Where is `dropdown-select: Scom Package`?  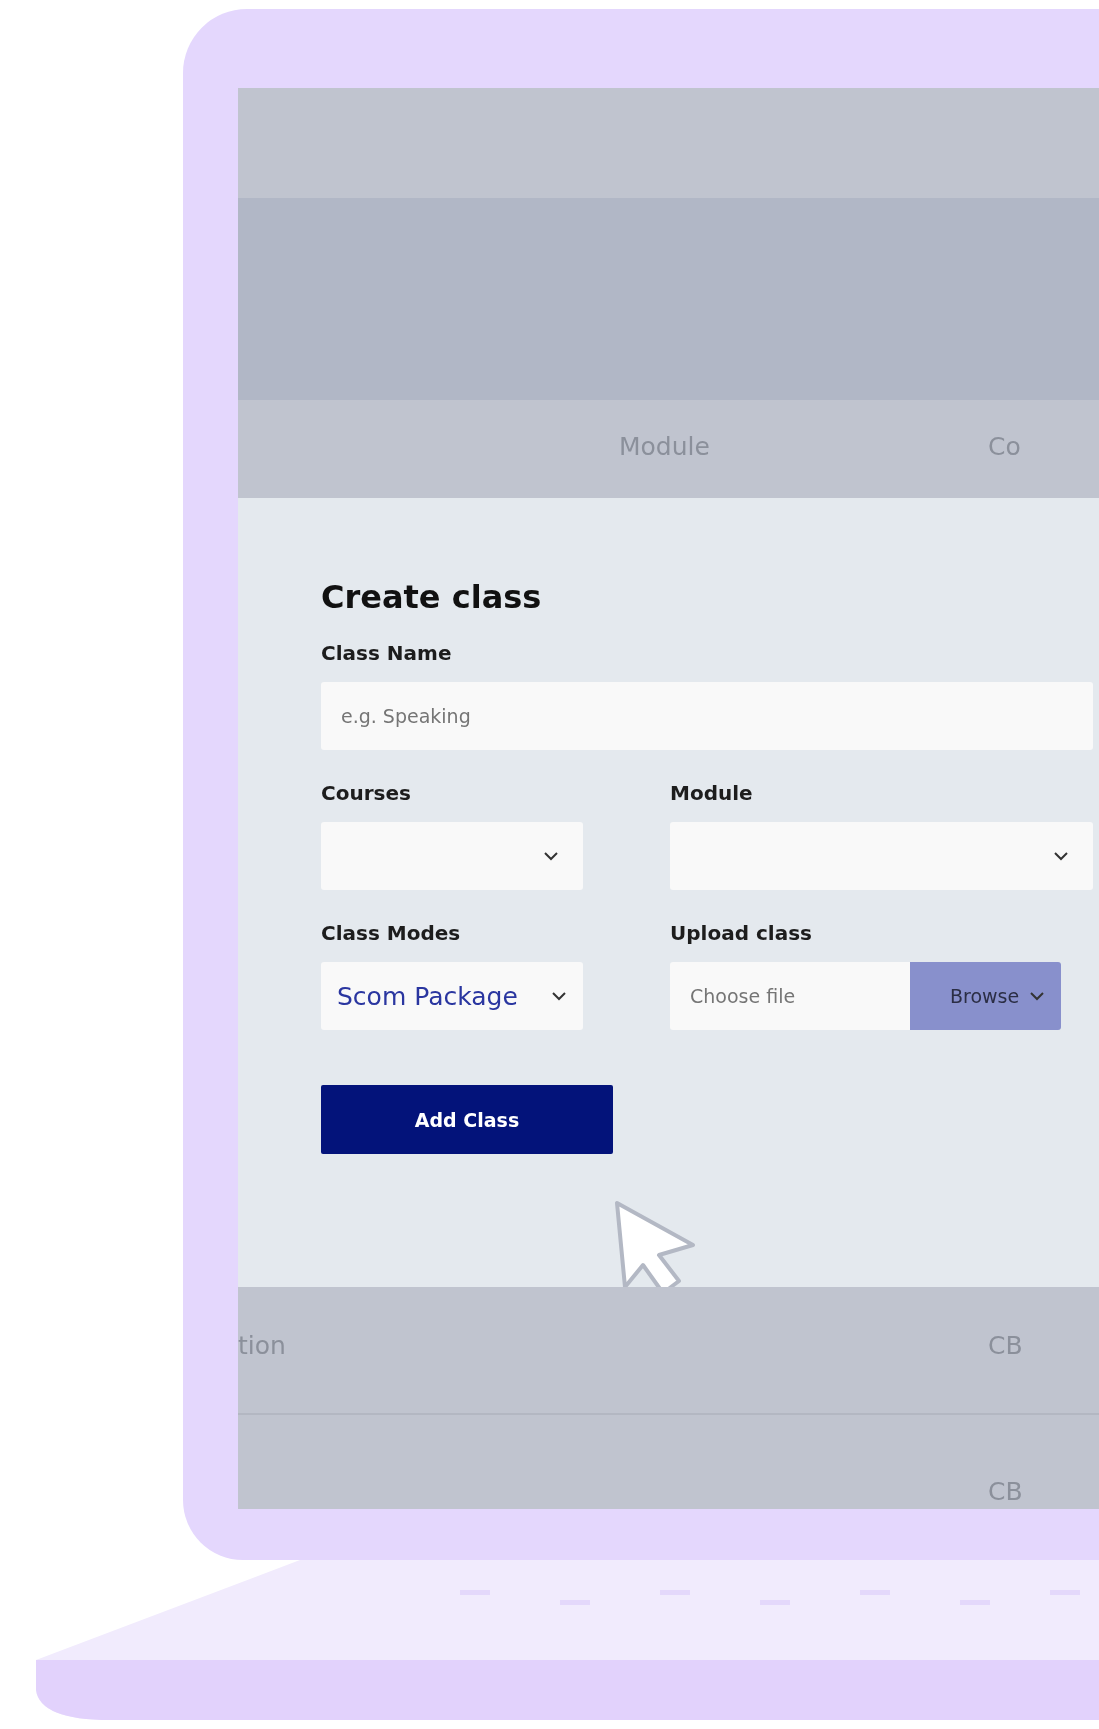 dropdown-select: Scom Package is located at coordinates (452, 996).